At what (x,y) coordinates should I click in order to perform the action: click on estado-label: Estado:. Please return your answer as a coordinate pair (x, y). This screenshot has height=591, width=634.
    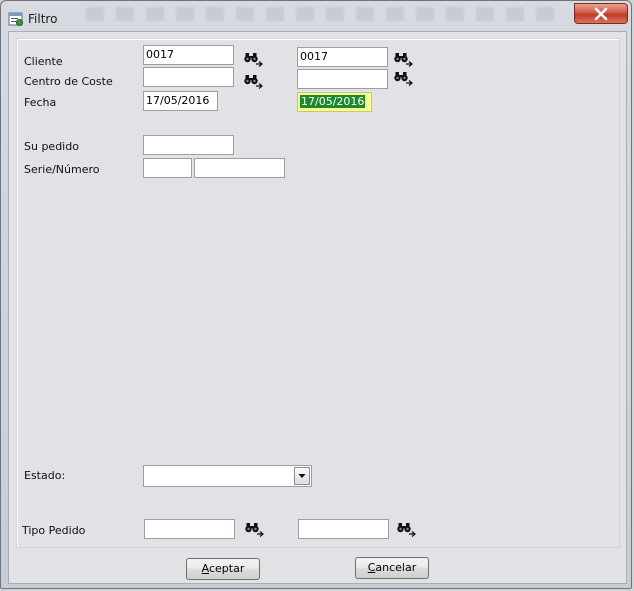
    Looking at the image, I should click on (45, 475).